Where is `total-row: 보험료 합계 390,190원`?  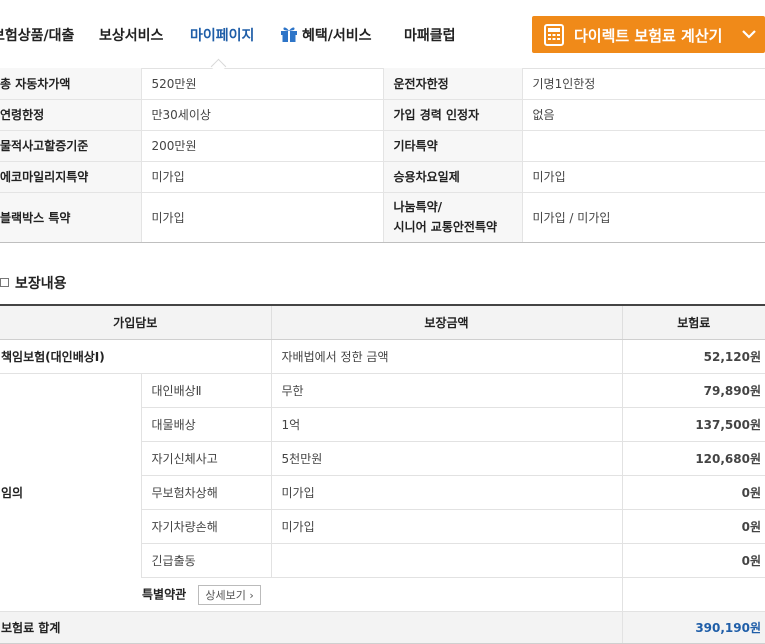
total-row: 보험료 합계 390,190원 is located at coordinates (382, 627).